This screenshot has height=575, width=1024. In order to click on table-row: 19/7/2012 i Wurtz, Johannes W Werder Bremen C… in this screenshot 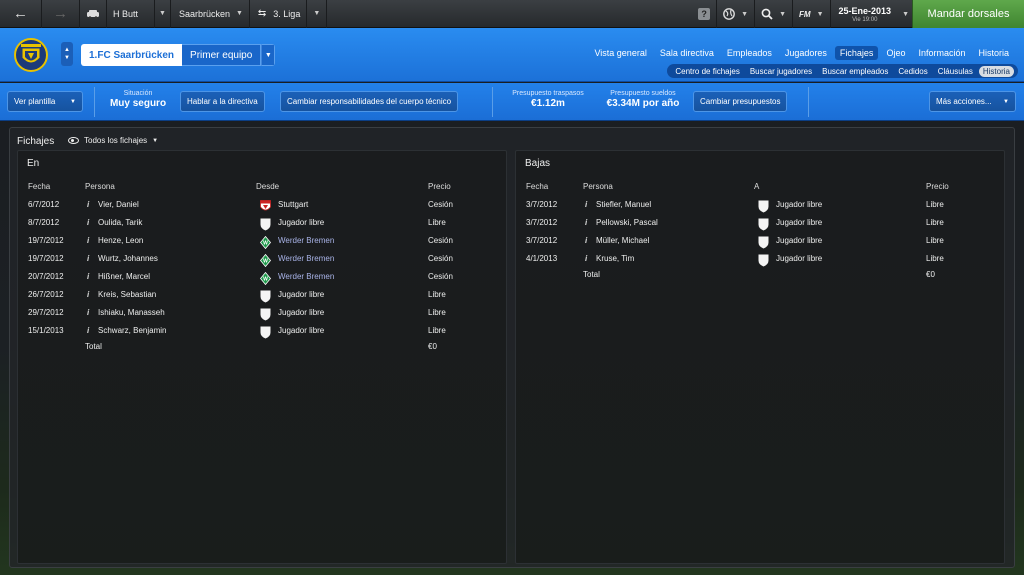, I will do `click(262, 259)`.